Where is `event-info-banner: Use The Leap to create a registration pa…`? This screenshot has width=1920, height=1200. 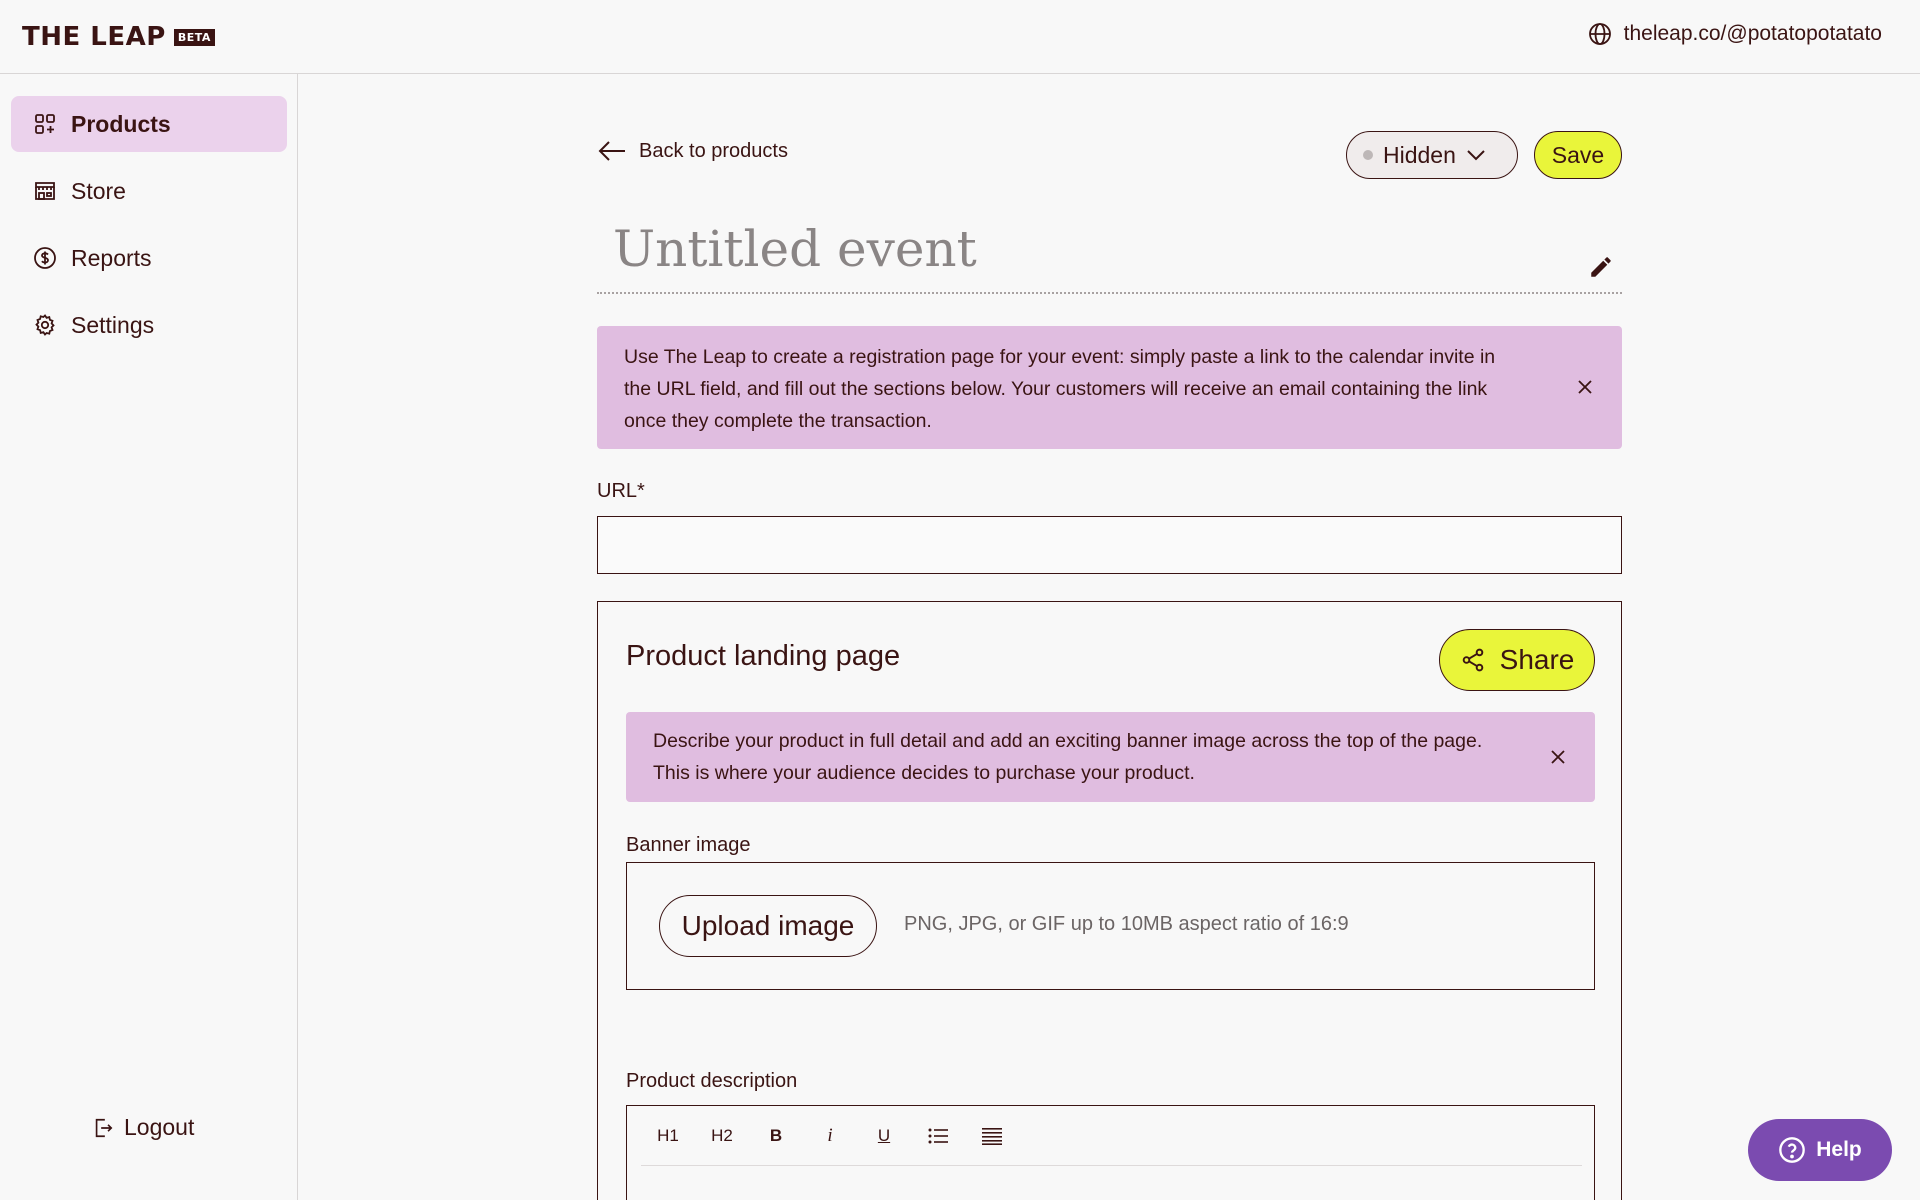
event-info-banner: Use The Leap to create a registration pa… is located at coordinates (1109, 387).